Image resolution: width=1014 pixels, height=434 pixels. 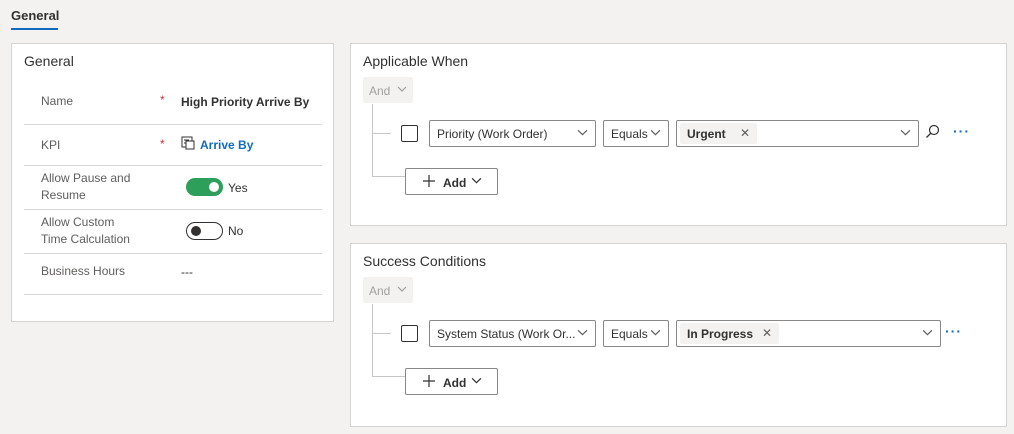 I want to click on allow-custom-time-toggle, so click(x=204, y=231).